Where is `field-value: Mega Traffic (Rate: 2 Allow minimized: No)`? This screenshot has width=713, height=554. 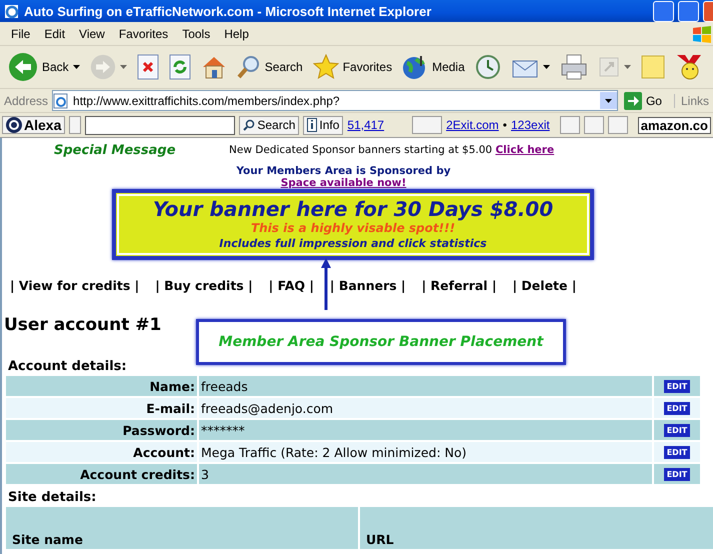
field-value: Mega Traffic (Rate: 2 Allow minimized: No) is located at coordinates (425, 452).